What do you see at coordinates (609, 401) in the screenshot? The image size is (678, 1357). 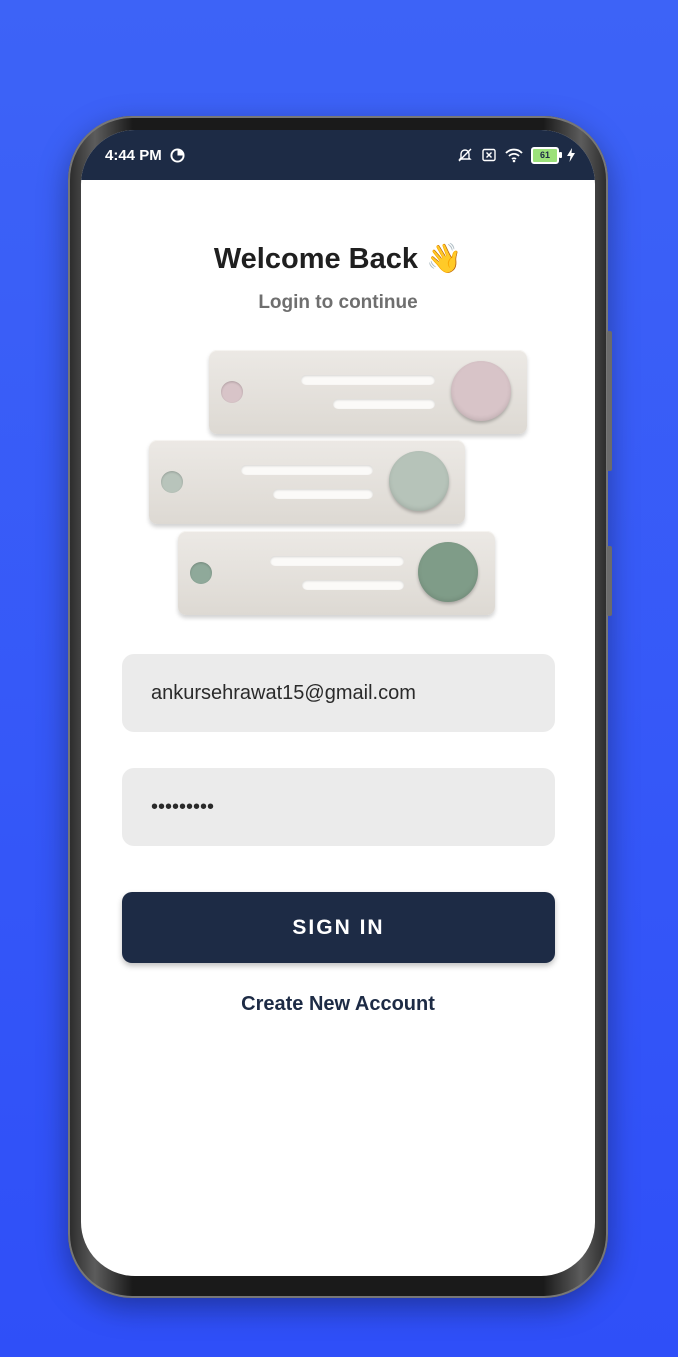 I see `volume-button` at bounding box center [609, 401].